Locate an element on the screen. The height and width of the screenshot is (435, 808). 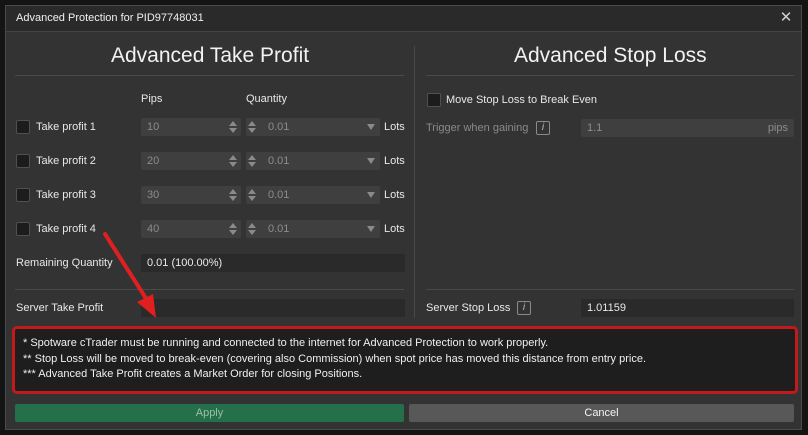
pips-column-header: Pips is located at coordinates (152, 99).